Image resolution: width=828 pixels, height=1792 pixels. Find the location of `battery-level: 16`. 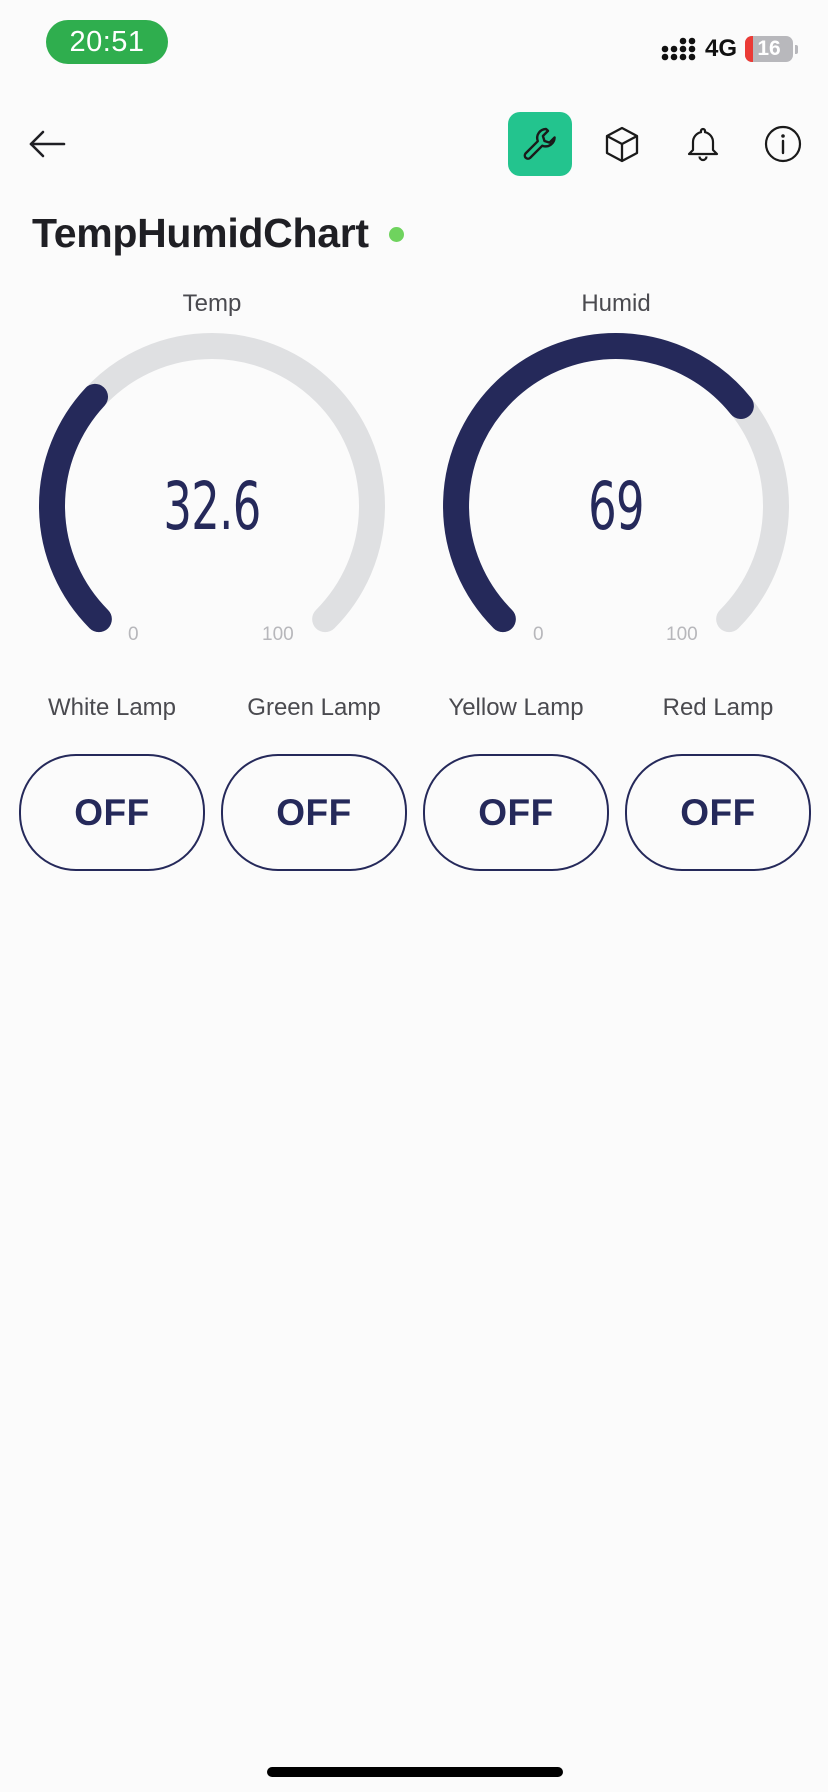

battery-level: 16 is located at coordinates (769, 48).